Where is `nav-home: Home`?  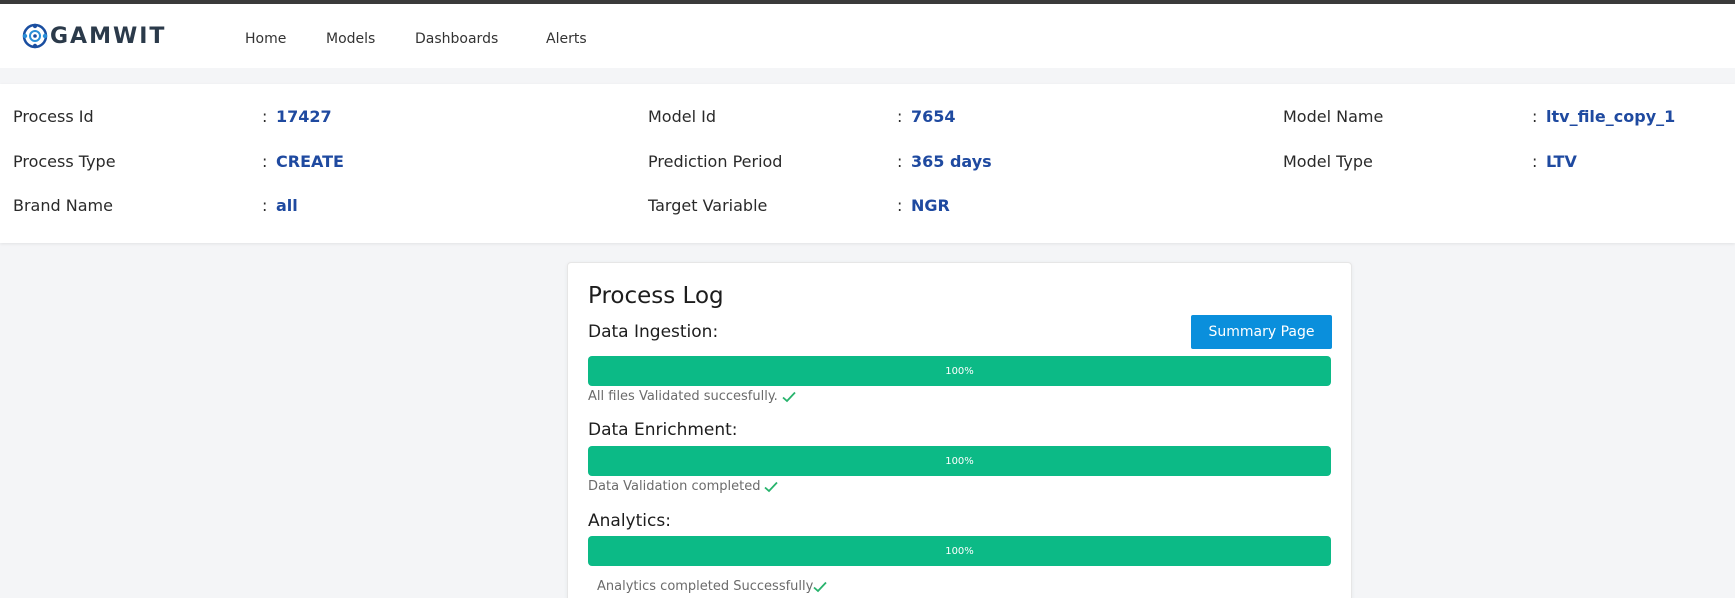 nav-home: Home is located at coordinates (265, 39).